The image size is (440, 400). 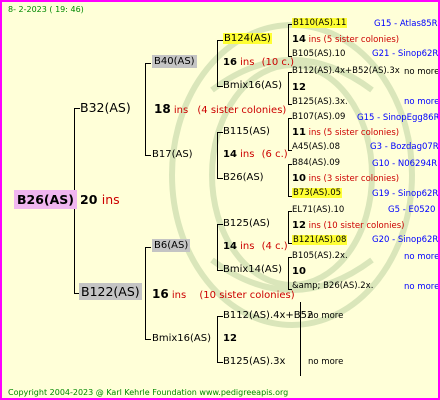 I want to click on g1-top-ins: ins, so click(x=181, y=110).